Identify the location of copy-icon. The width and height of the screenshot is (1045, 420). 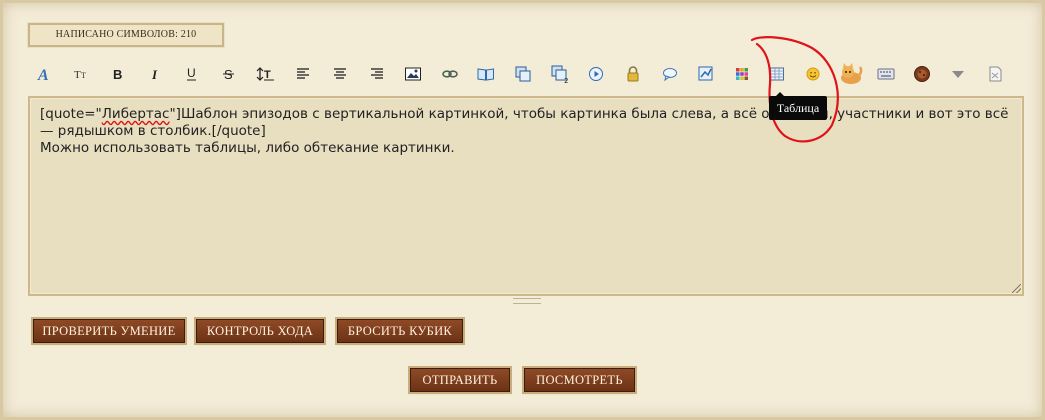
(523, 74).